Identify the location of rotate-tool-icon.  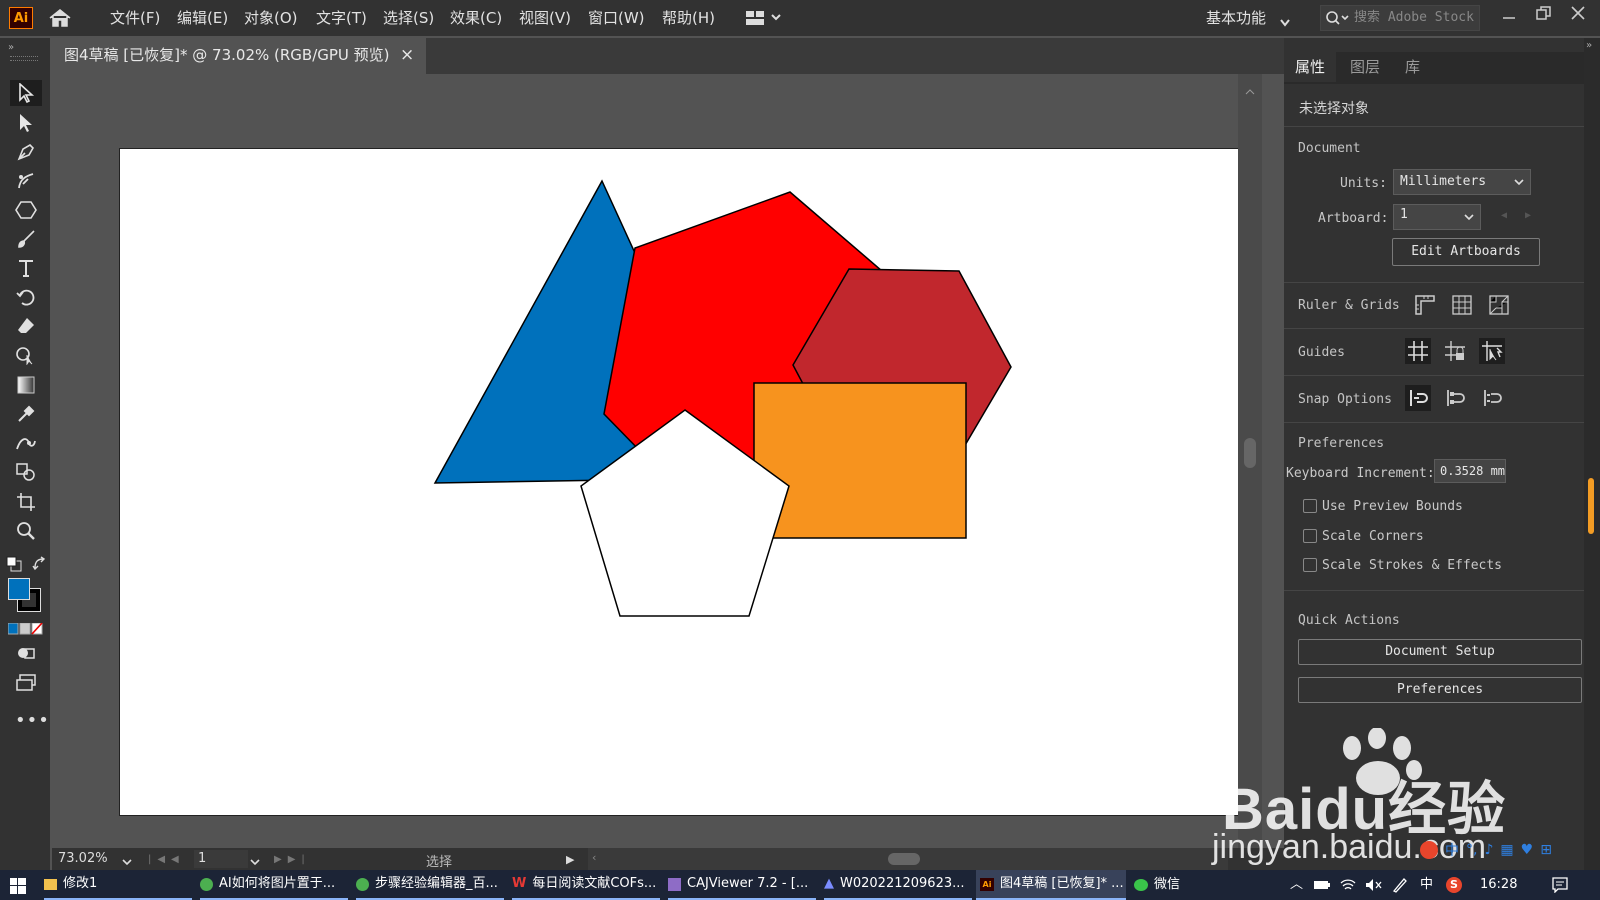
(26, 297).